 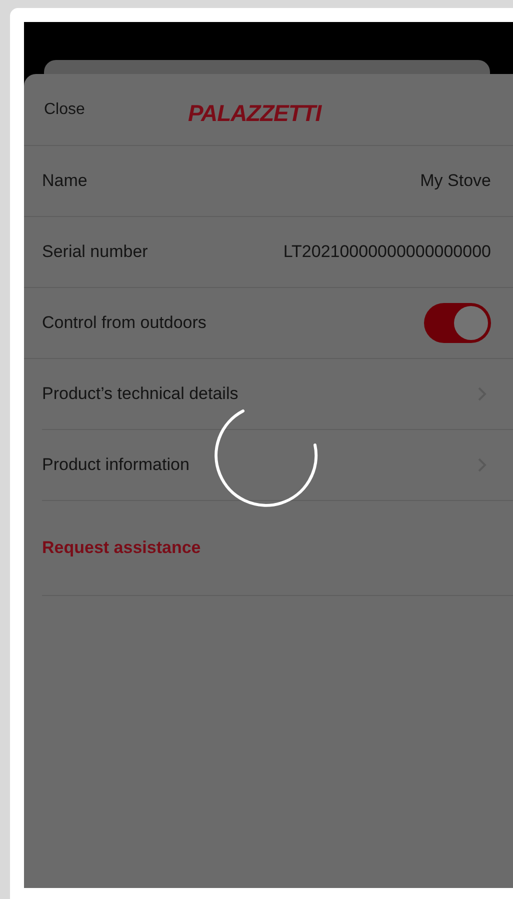 I want to click on row-value: My Stove, so click(x=455, y=181).